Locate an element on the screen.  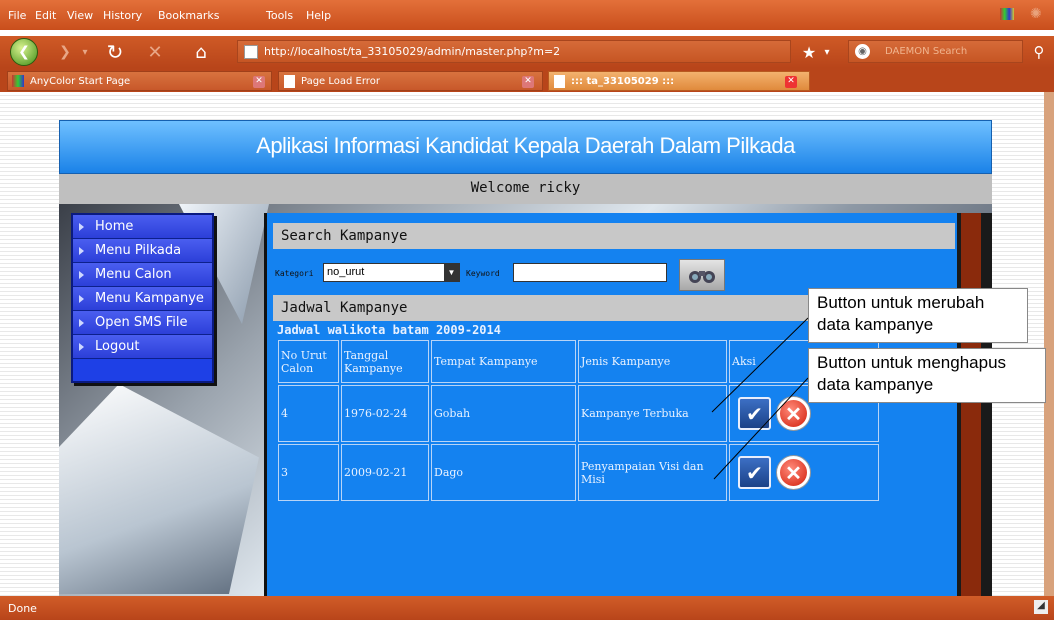
tab-anycolor-start-page: AnyColor Start Page ✕ is located at coordinates (139, 81).